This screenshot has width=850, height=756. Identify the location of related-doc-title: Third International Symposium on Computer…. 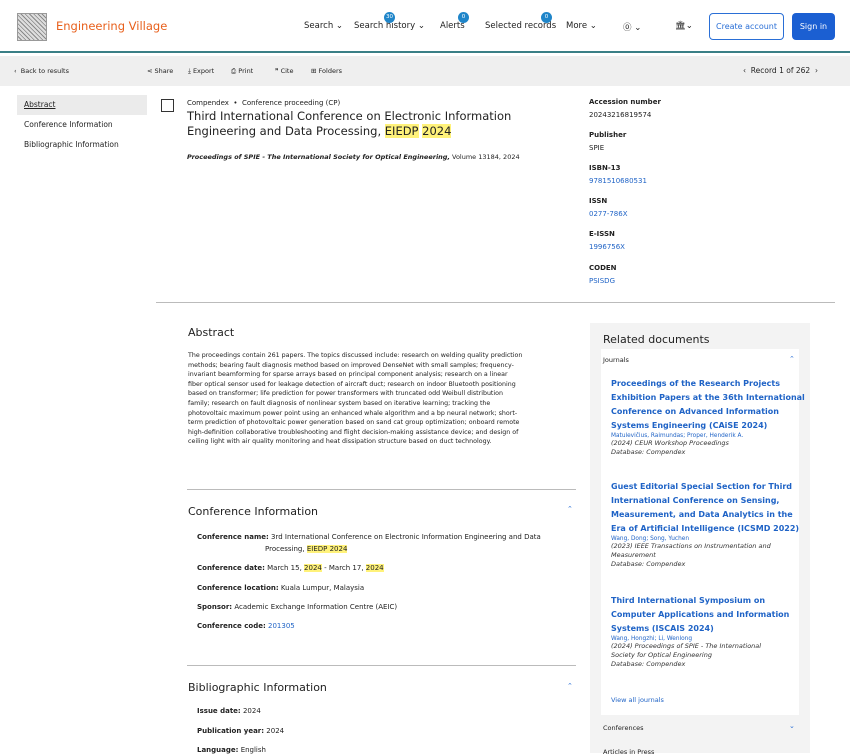
(700, 614).